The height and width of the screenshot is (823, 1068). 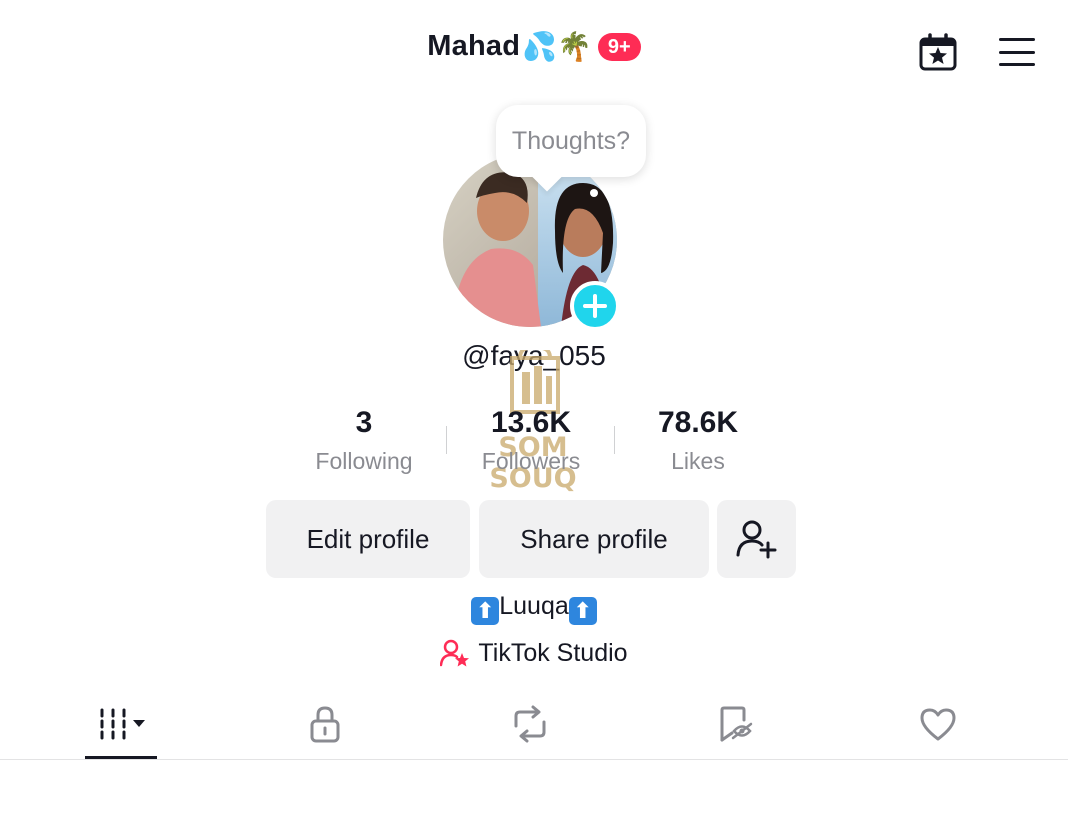 I want to click on lock-icon, so click(x=325, y=724).